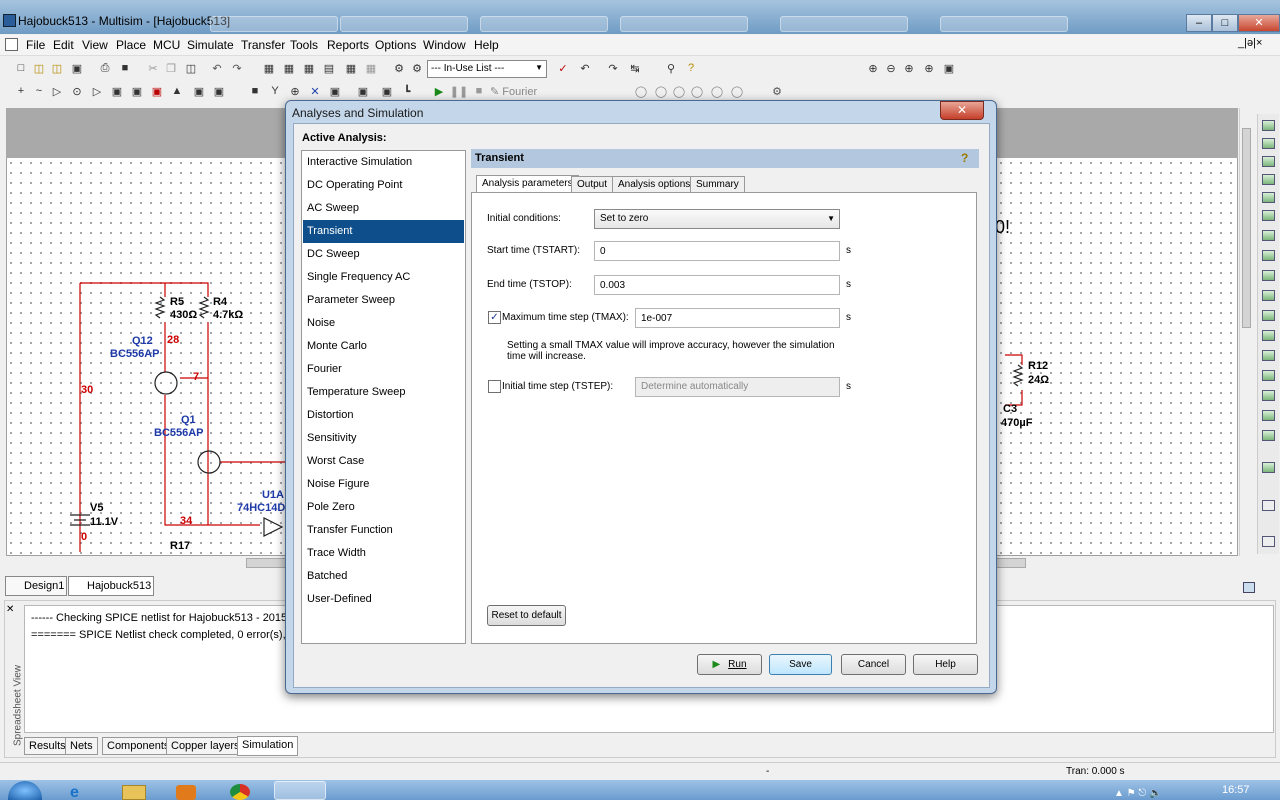 The height and width of the screenshot is (800, 1280). I want to click on media-player-icon, so click(186, 792).